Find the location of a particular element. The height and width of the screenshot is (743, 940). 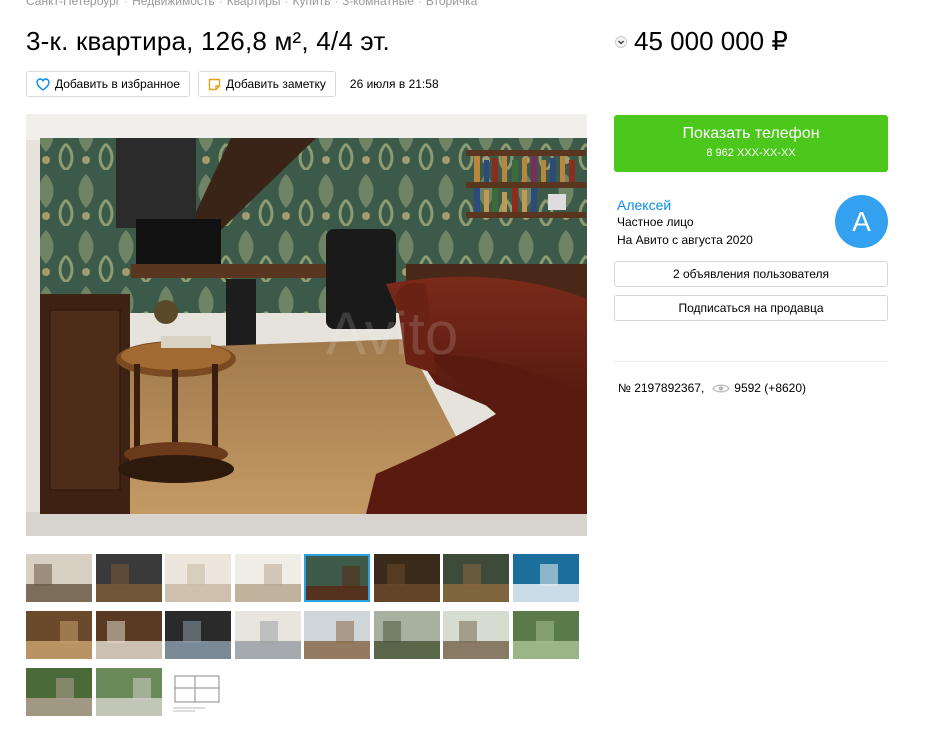

price-block: 45 000 000 ₽ is located at coordinates (701, 41).